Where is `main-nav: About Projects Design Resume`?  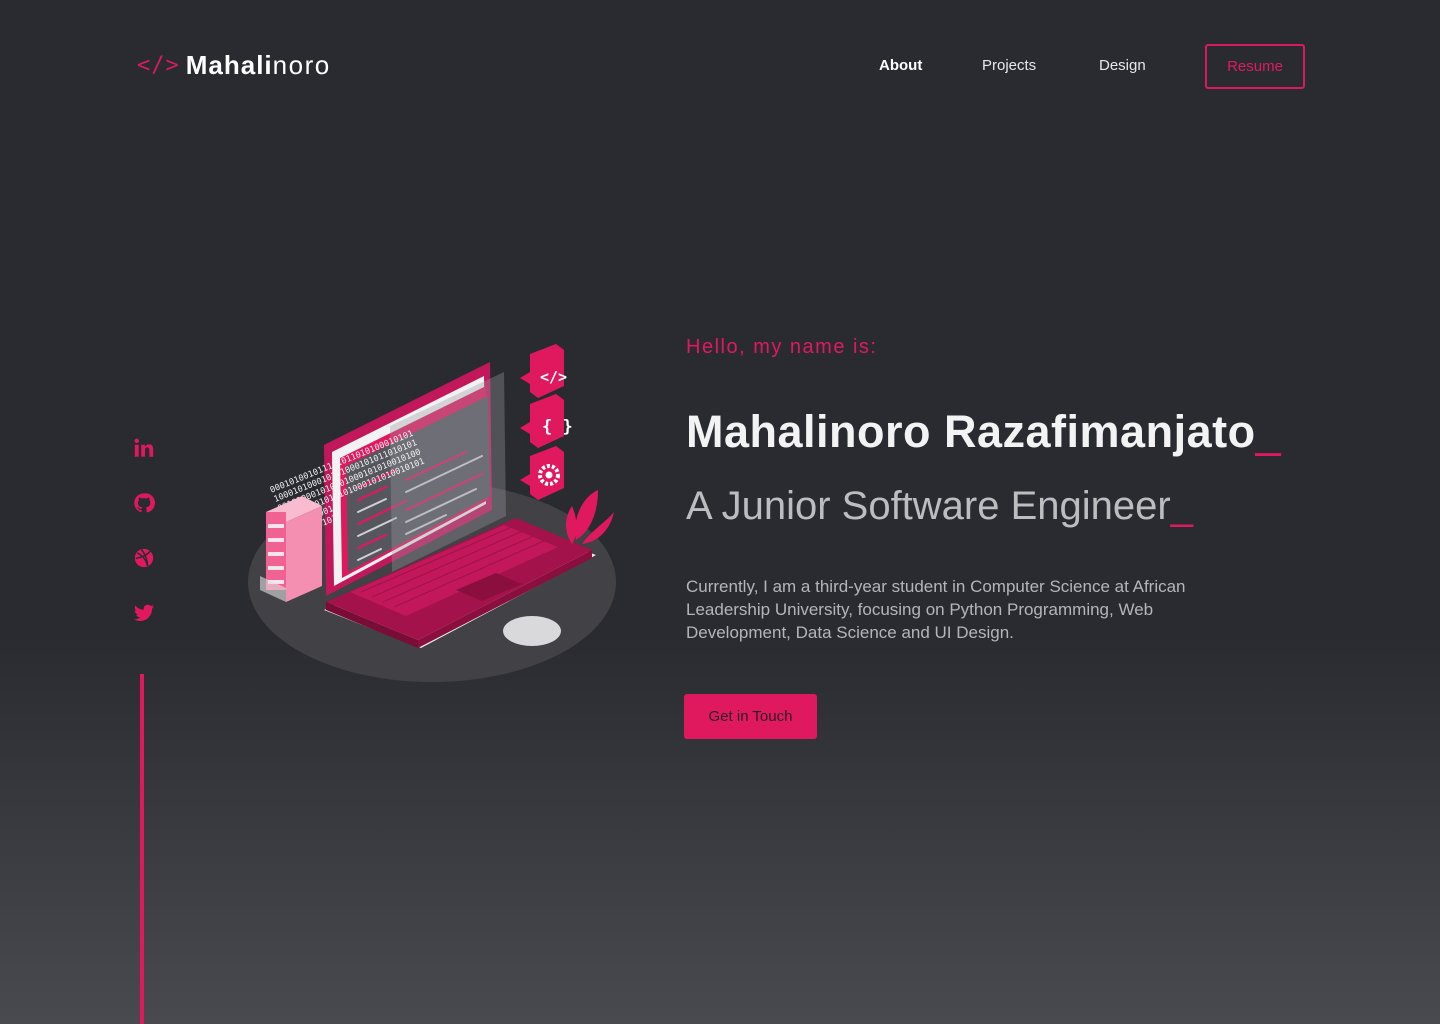
main-nav: About Projects Design Resume is located at coordinates (720, 66).